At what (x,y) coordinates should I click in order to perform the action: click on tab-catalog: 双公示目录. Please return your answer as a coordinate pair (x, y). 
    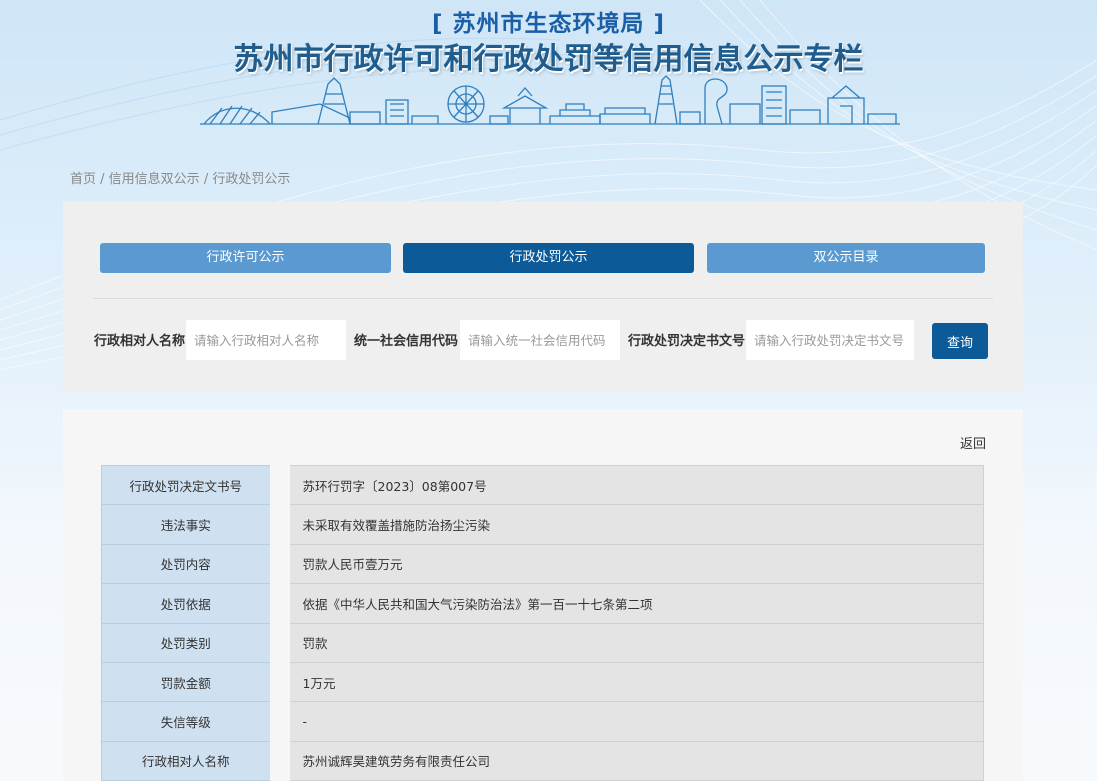
    Looking at the image, I should click on (846, 258).